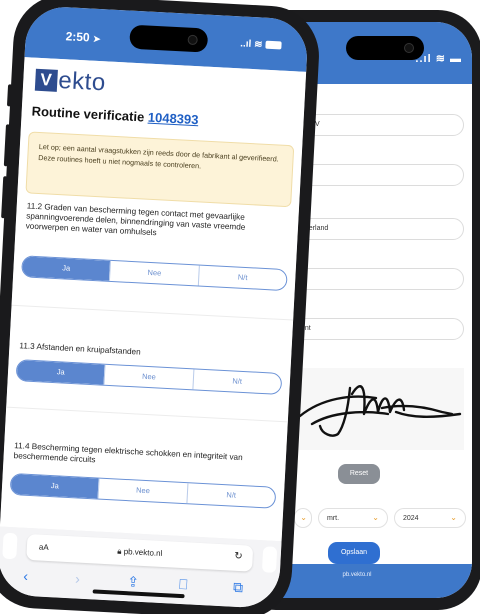 This screenshot has width=480, height=614. What do you see at coordinates (169, 38) in the screenshot?
I see `dynamic-island` at bounding box center [169, 38].